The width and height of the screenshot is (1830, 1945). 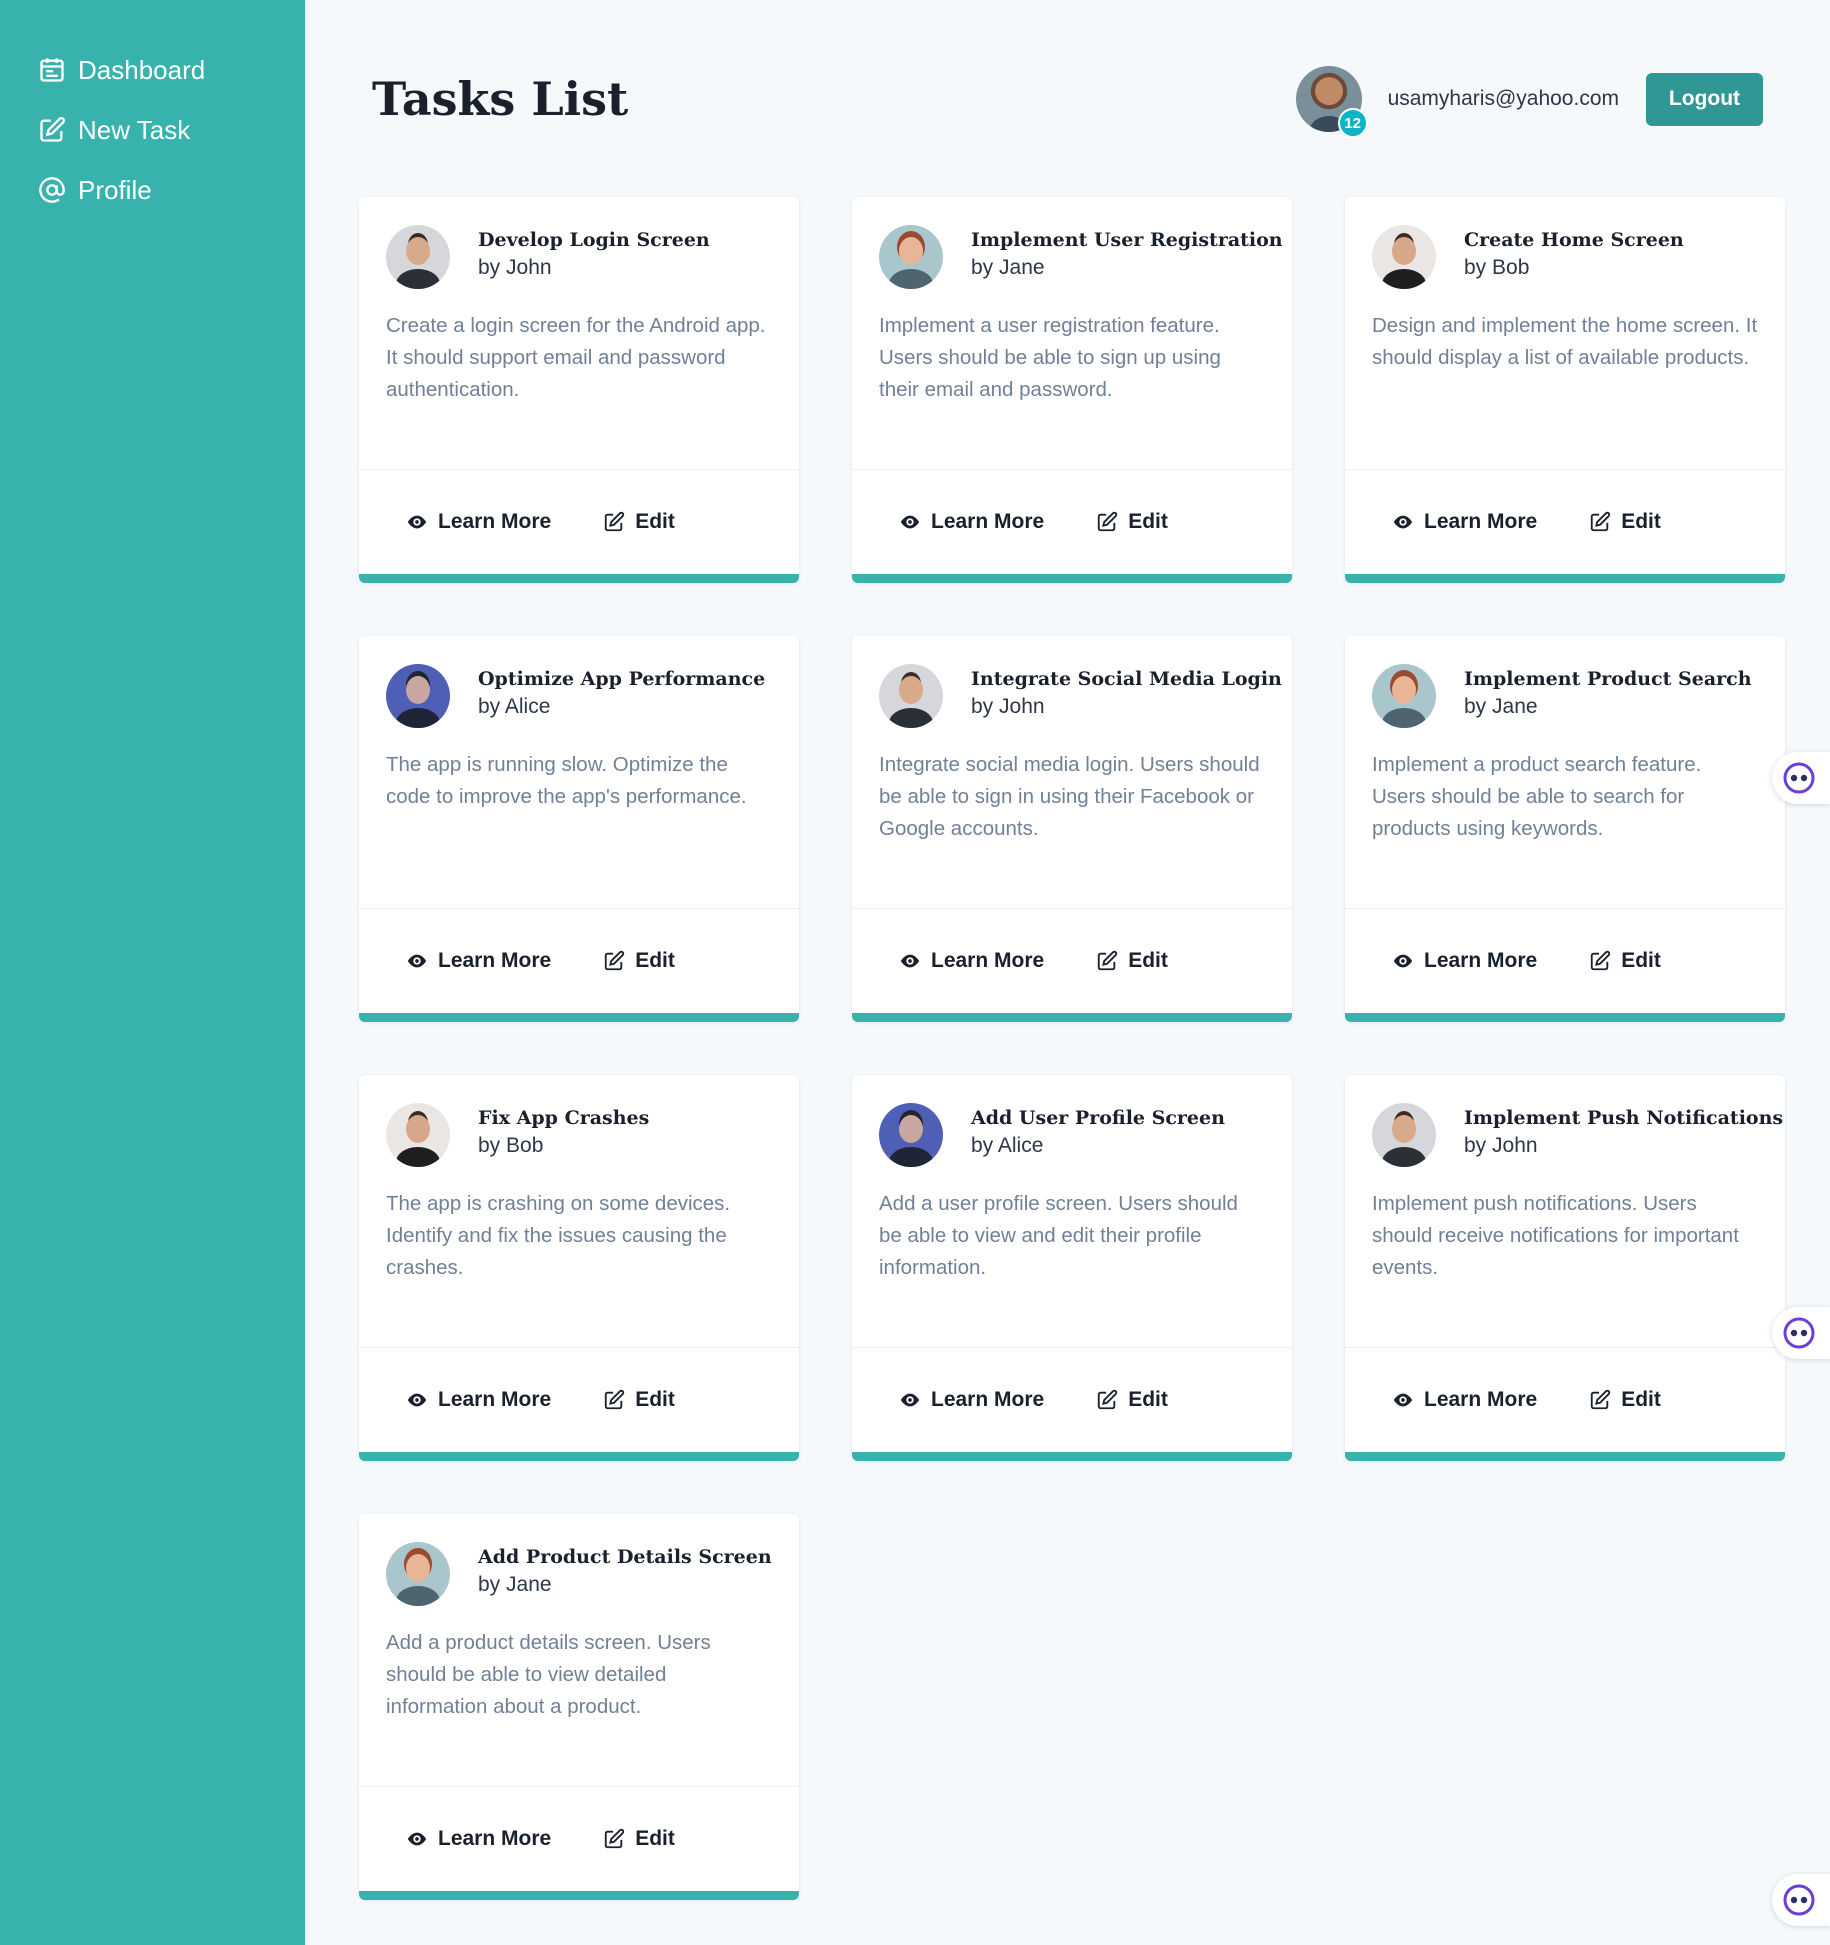 I want to click on logout-button: Logout, so click(x=1704, y=99).